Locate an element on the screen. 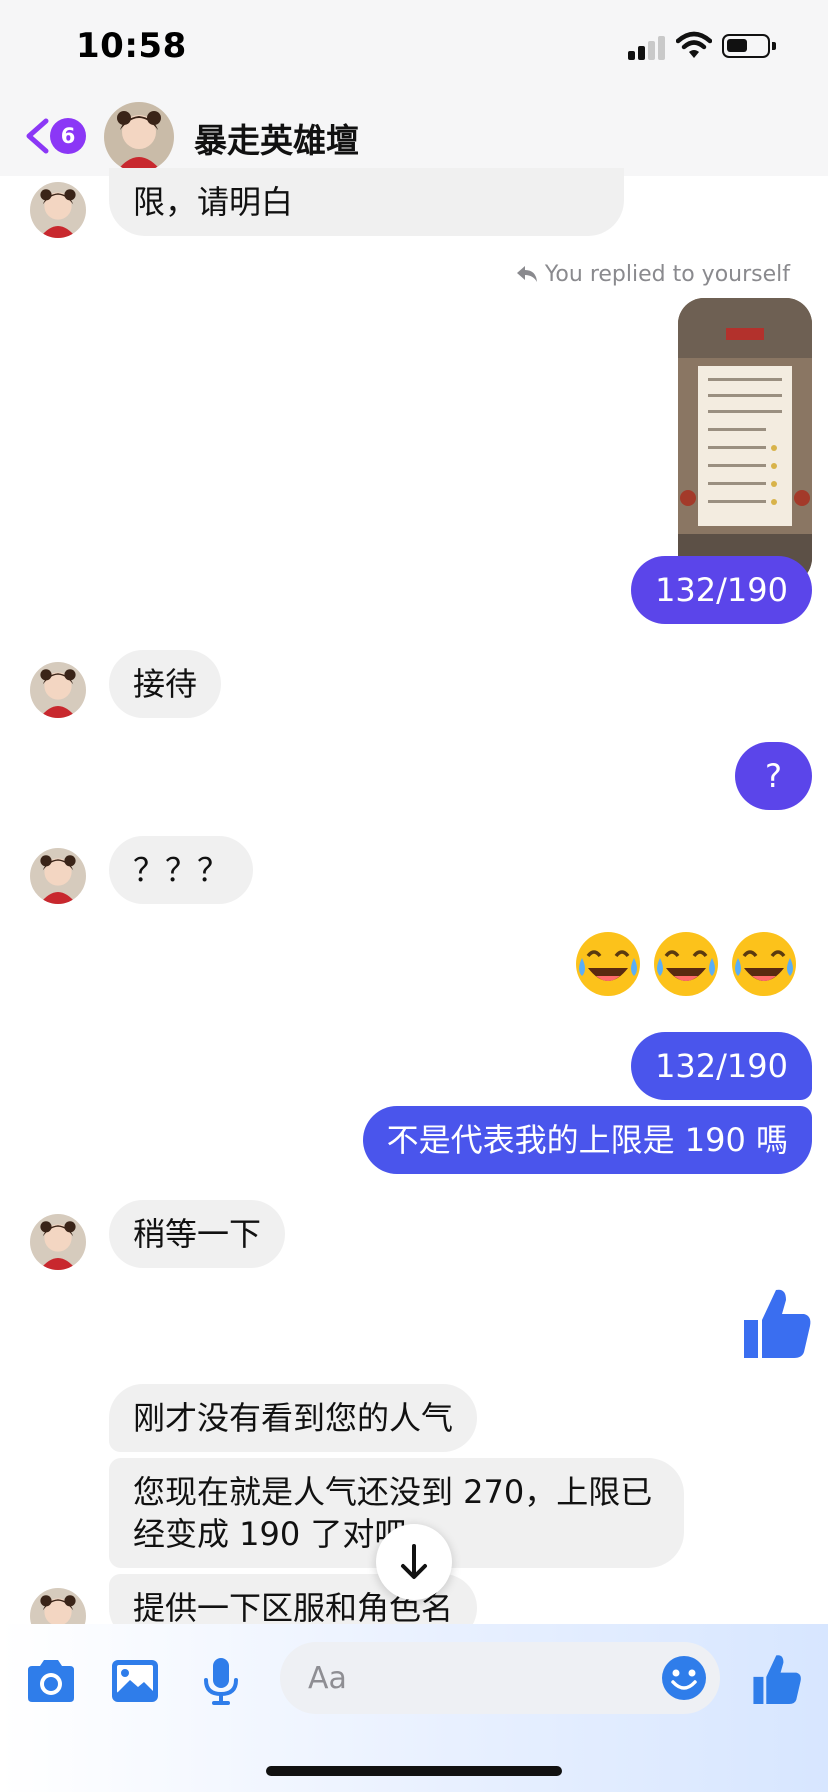  outgoing-message: 不是代表我的上限是 190 嗎 is located at coordinates (587, 1140).